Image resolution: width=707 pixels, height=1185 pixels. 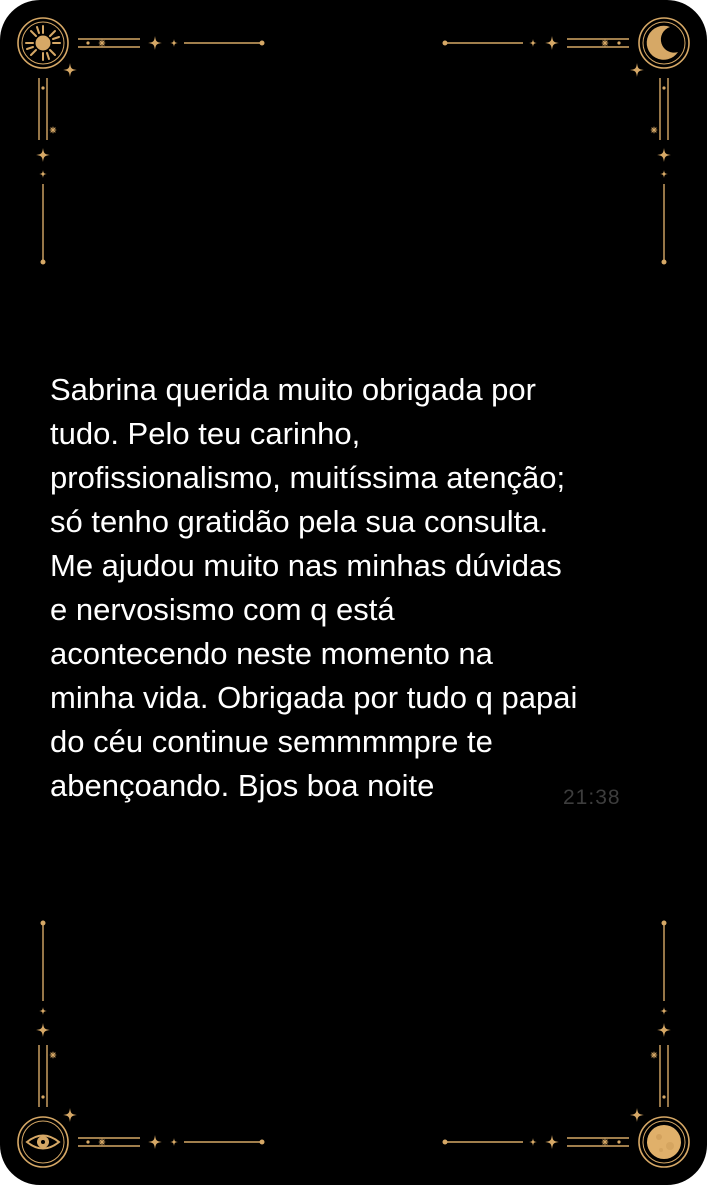 What do you see at coordinates (222, 609) in the screenshot?
I see `message-line: e nervosismo com q está` at bounding box center [222, 609].